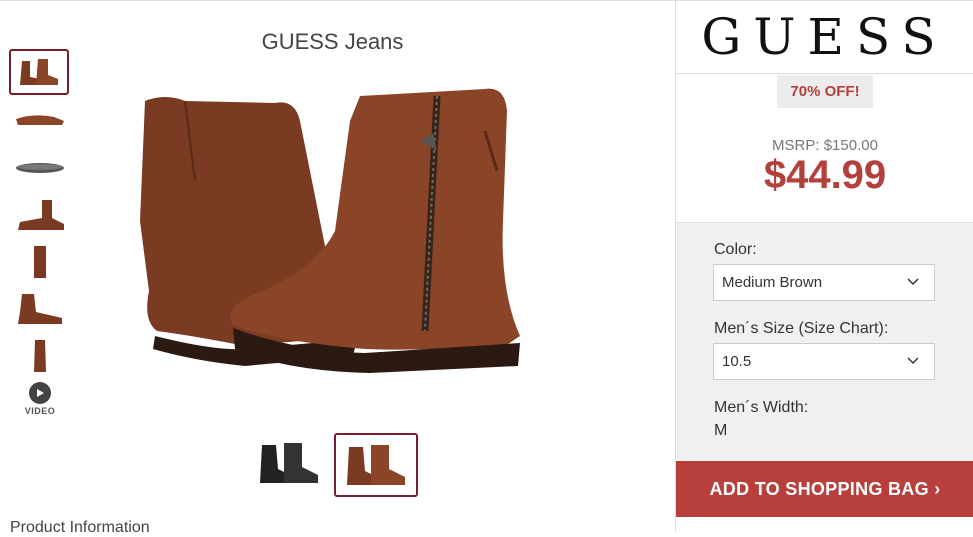 Image resolution: width=973 pixels, height=537 pixels. Describe the element at coordinates (825, 145) in the screenshot. I see `msrp-price: MSRP: $150.00` at that location.